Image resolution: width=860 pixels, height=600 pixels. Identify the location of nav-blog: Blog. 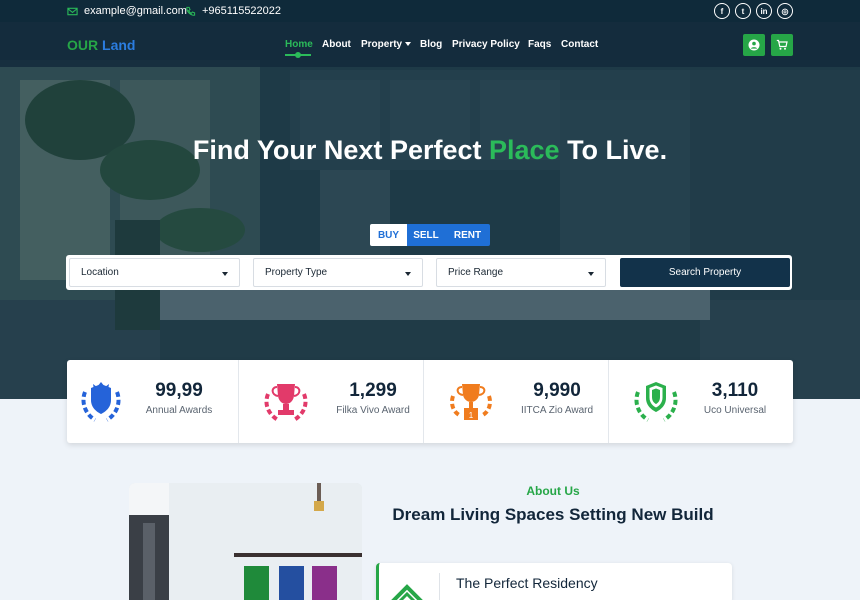
(431, 44).